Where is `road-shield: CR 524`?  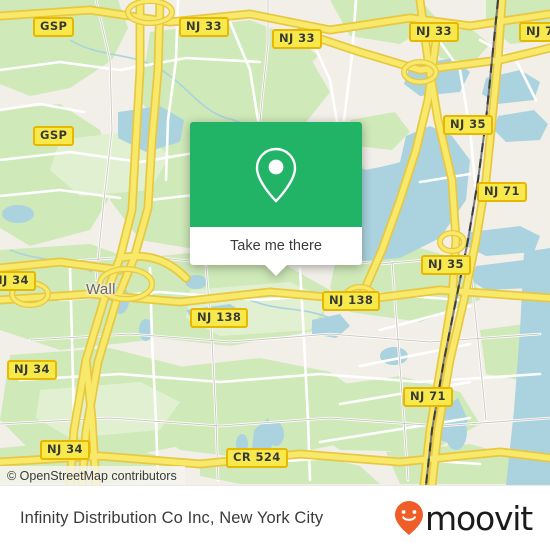
road-shield: CR 524 is located at coordinates (257, 458).